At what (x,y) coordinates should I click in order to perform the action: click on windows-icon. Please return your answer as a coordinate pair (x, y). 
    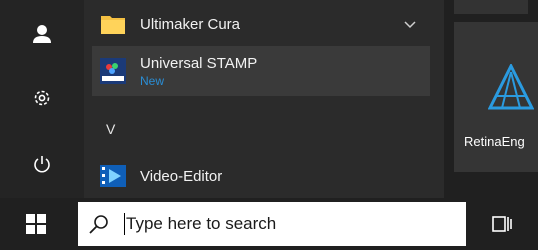
    Looking at the image, I should click on (36, 224).